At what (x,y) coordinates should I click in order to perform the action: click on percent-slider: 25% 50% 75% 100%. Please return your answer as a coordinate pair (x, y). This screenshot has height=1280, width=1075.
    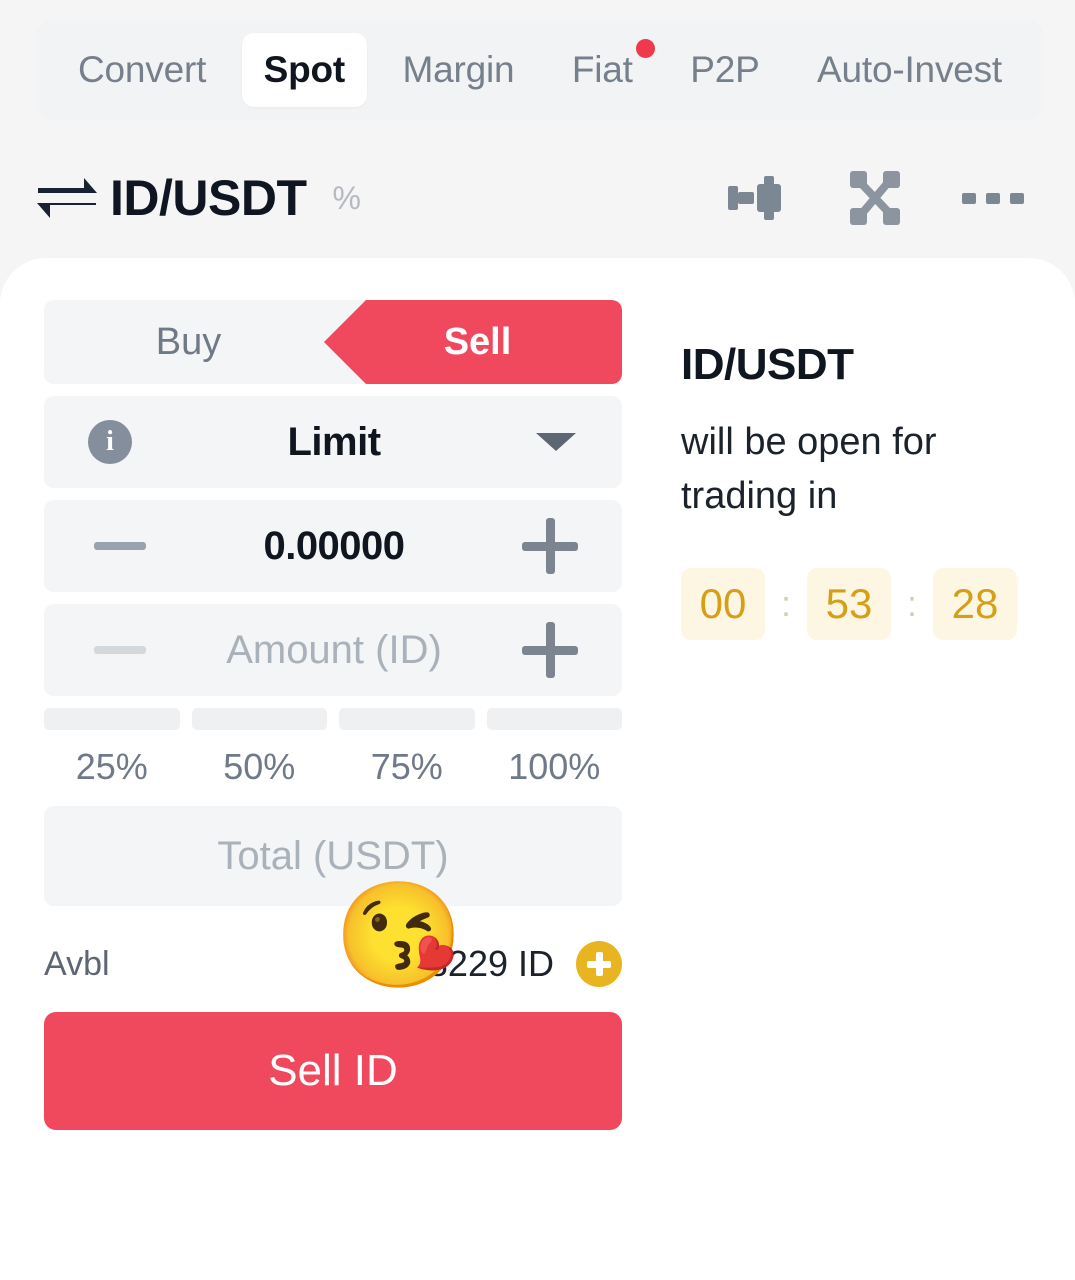
    Looking at the image, I should click on (333, 748).